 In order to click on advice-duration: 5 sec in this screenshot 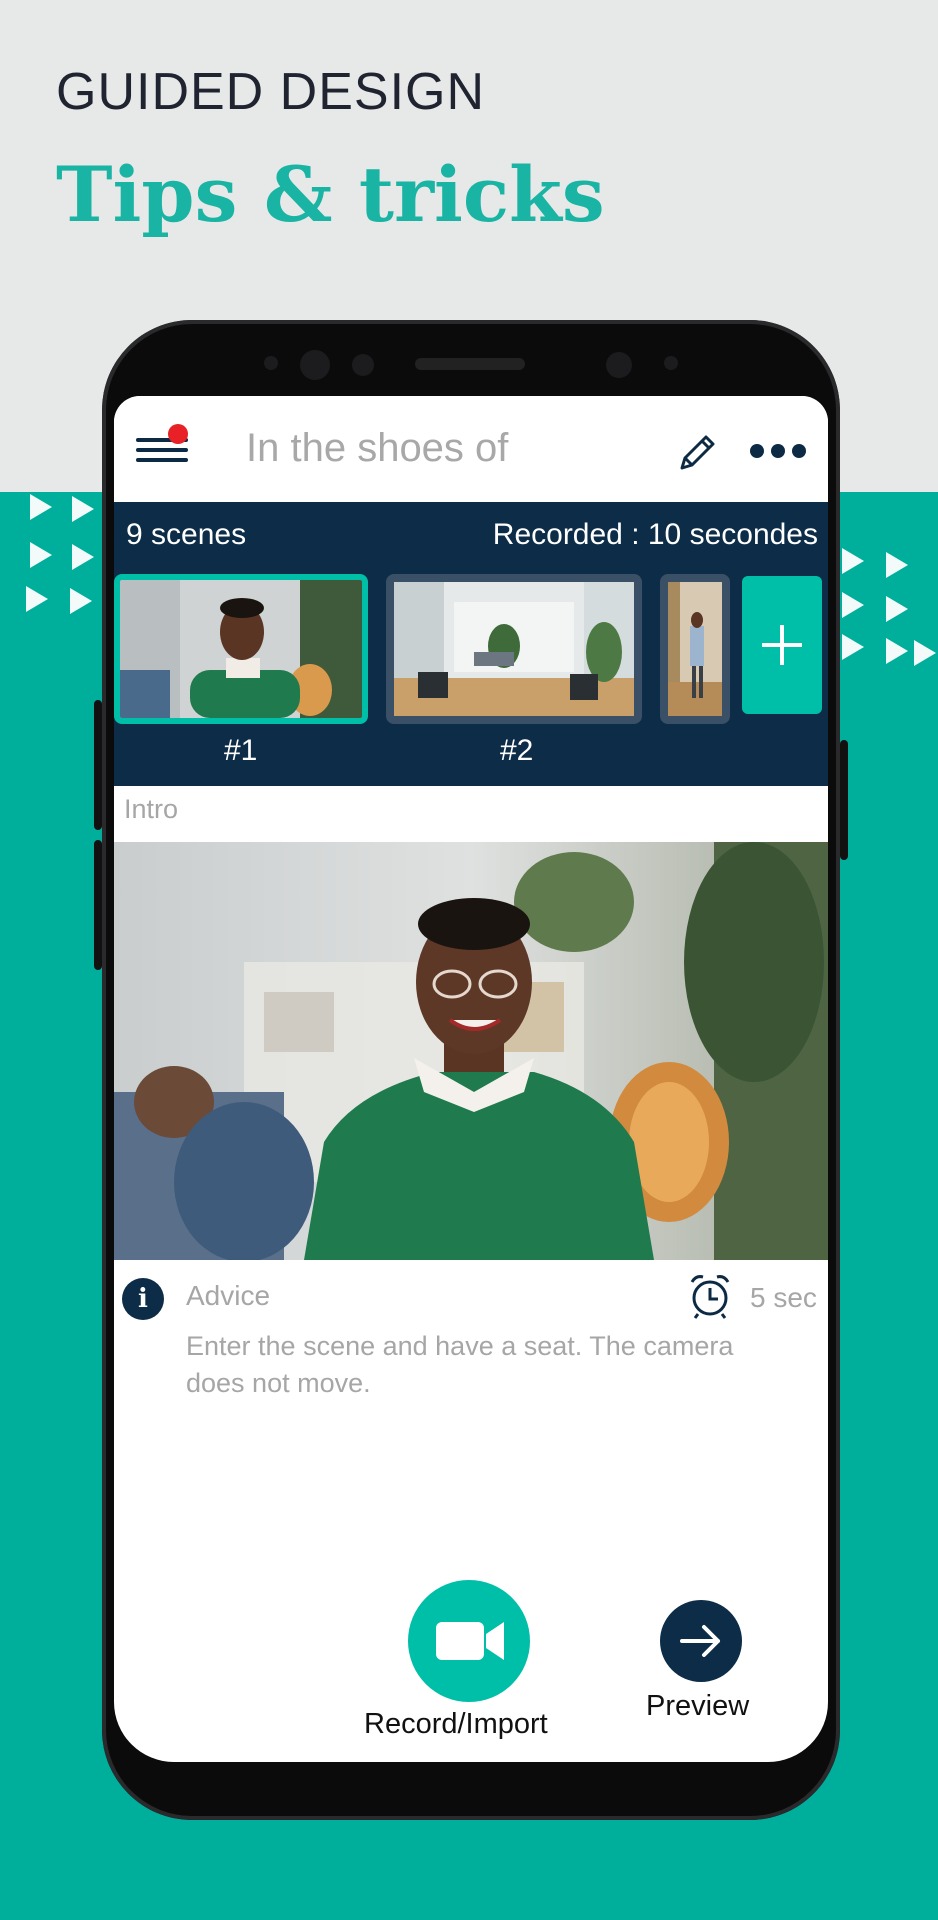, I will do `click(783, 1297)`.